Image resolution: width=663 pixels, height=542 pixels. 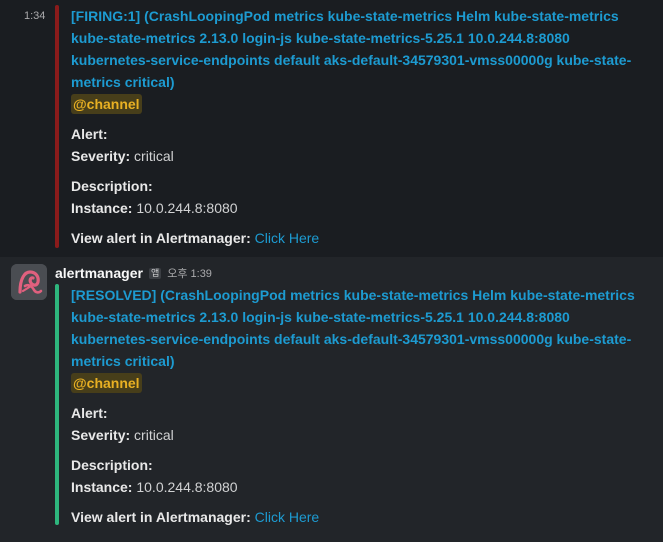 I want to click on alertmanager-avatar, so click(x=29, y=282).